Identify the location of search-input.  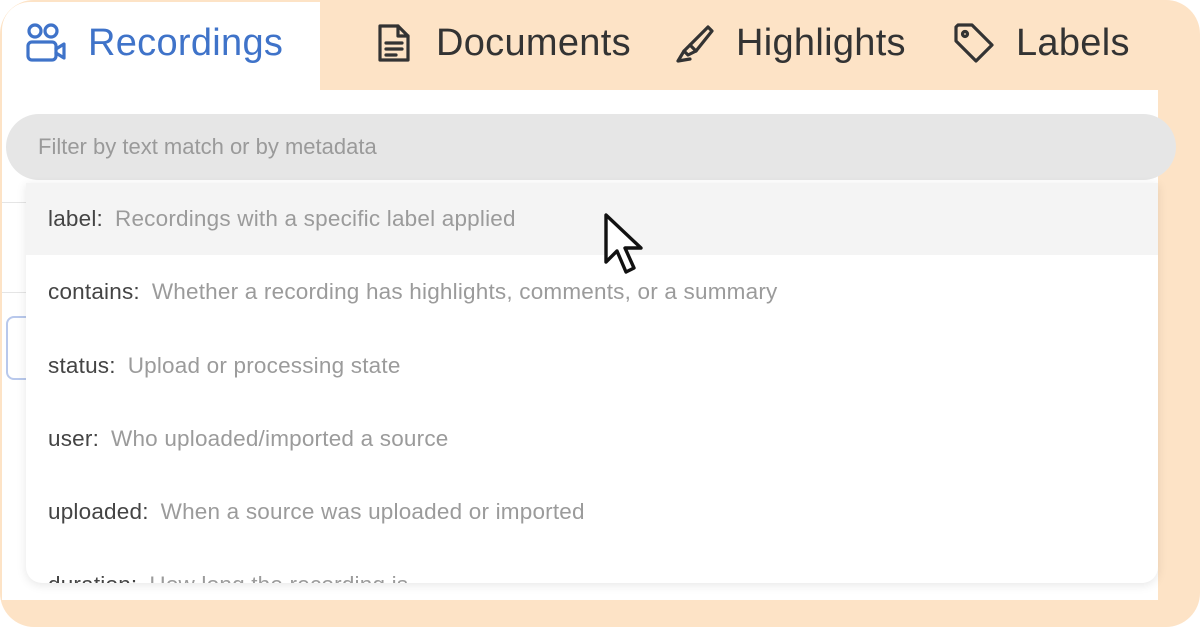
(607, 147).